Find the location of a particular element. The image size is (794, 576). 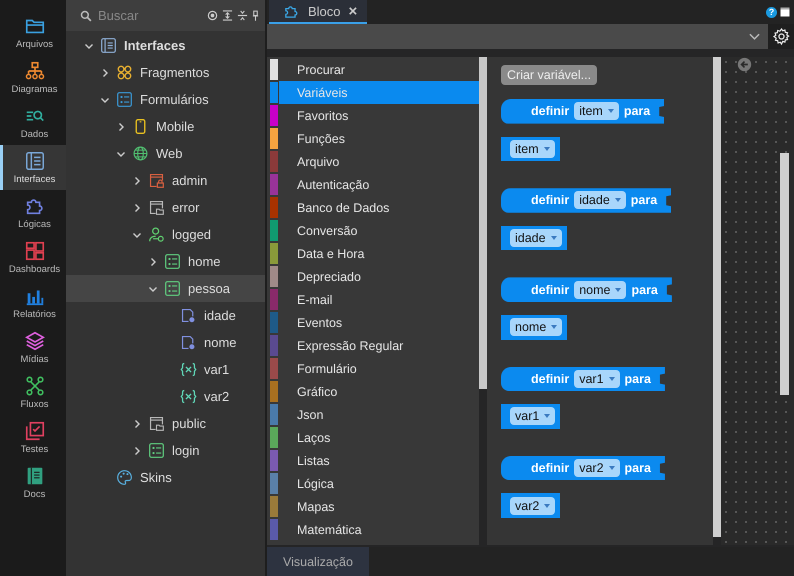

tree-item: Interfaces is located at coordinates (165, 45).